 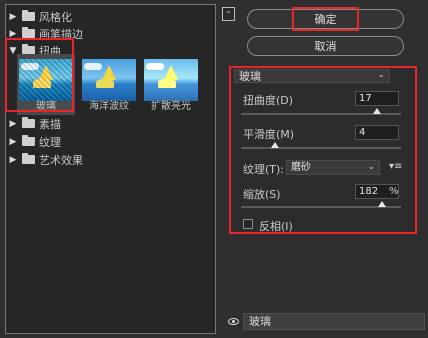 I want to click on smoothness-slider-thumb, so click(x=275, y=145).